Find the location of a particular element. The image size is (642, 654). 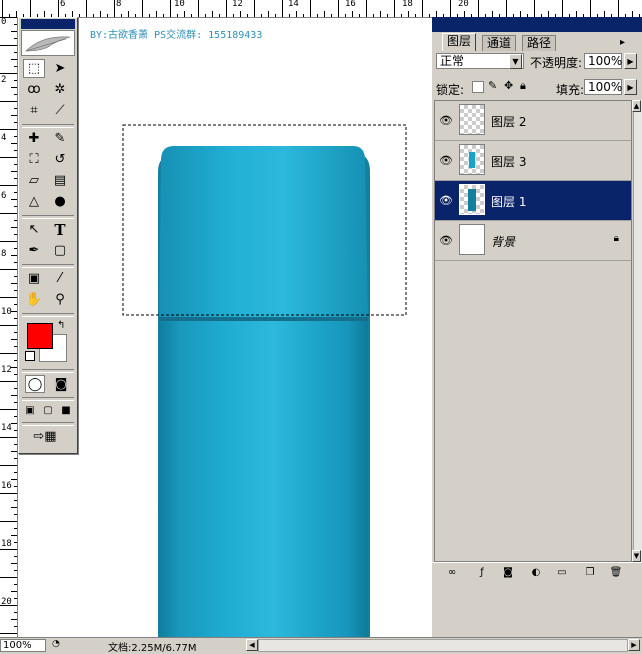

quick-mask-icon: ◙ is located at coordinates (61, 384).